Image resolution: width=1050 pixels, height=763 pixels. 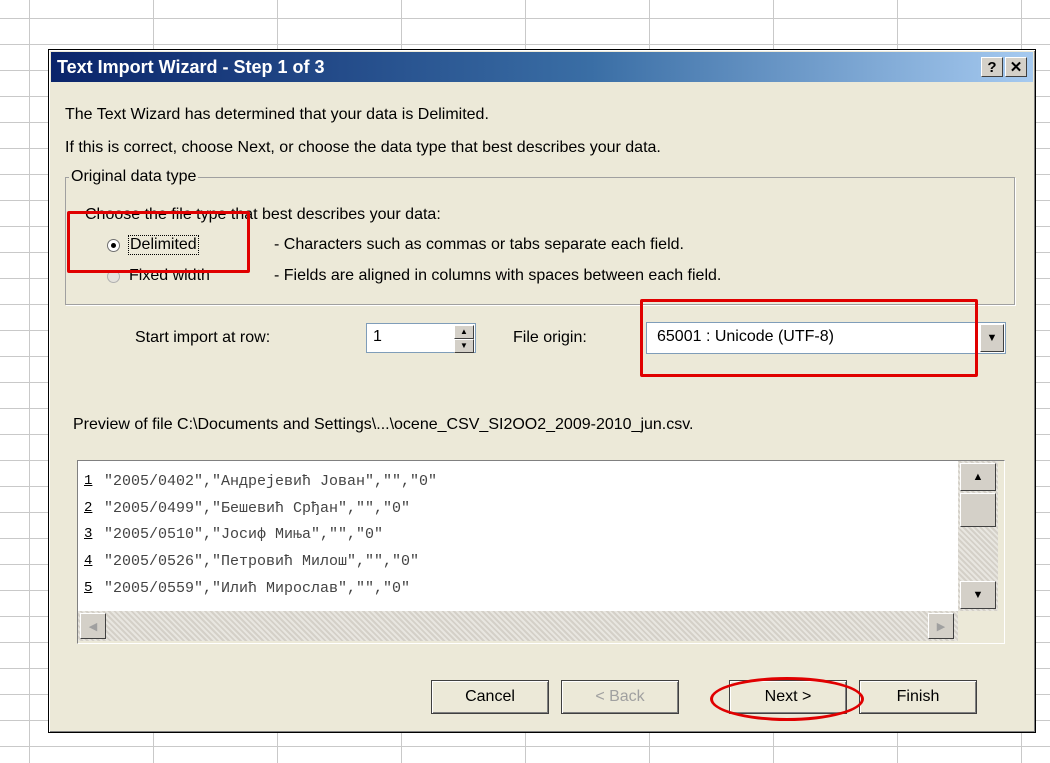 I want to click on group-legend: Original data type, so click(x=134, y=177).